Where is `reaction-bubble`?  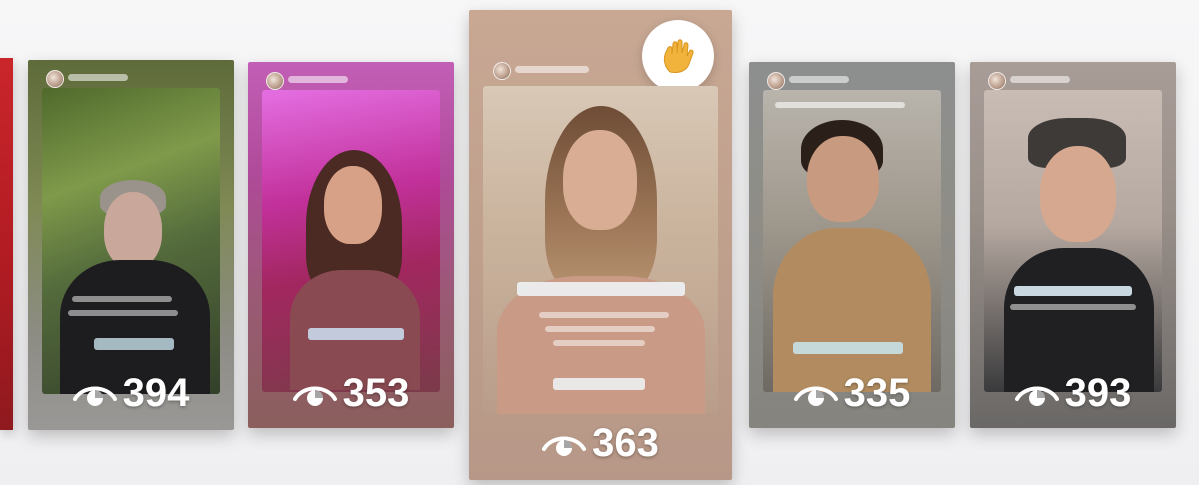 reaction-bubble is located at coordinates (678, 56).